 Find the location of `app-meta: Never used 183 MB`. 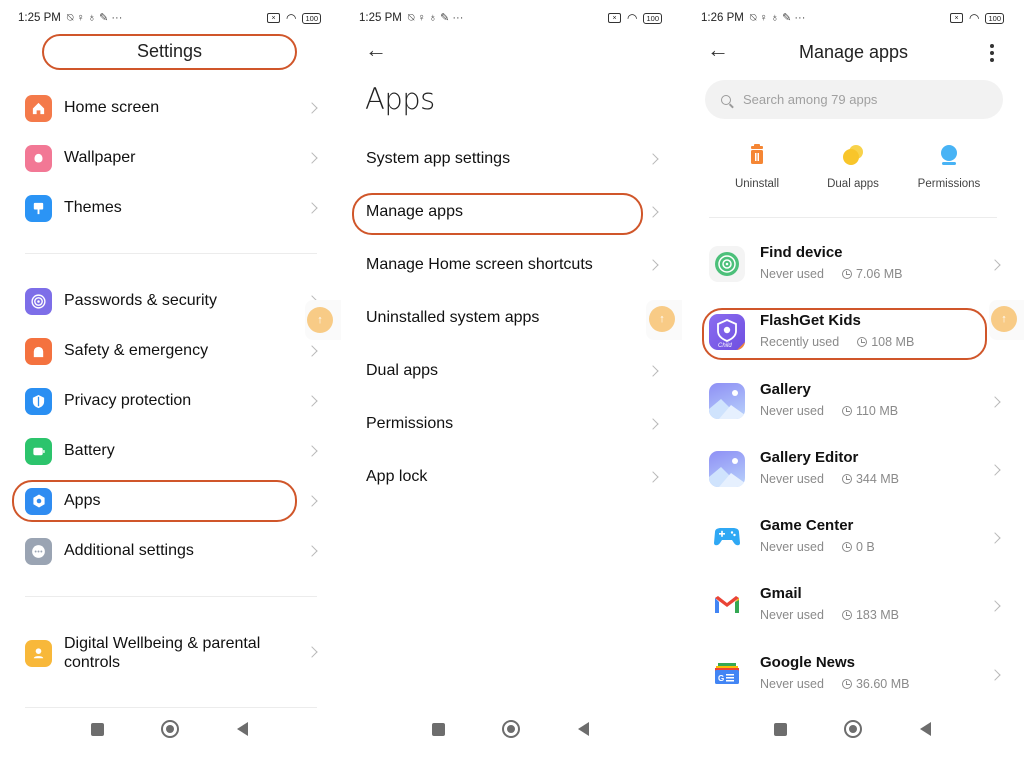

app-meta: Never used 183 MB is located at coordinates (829, 615).